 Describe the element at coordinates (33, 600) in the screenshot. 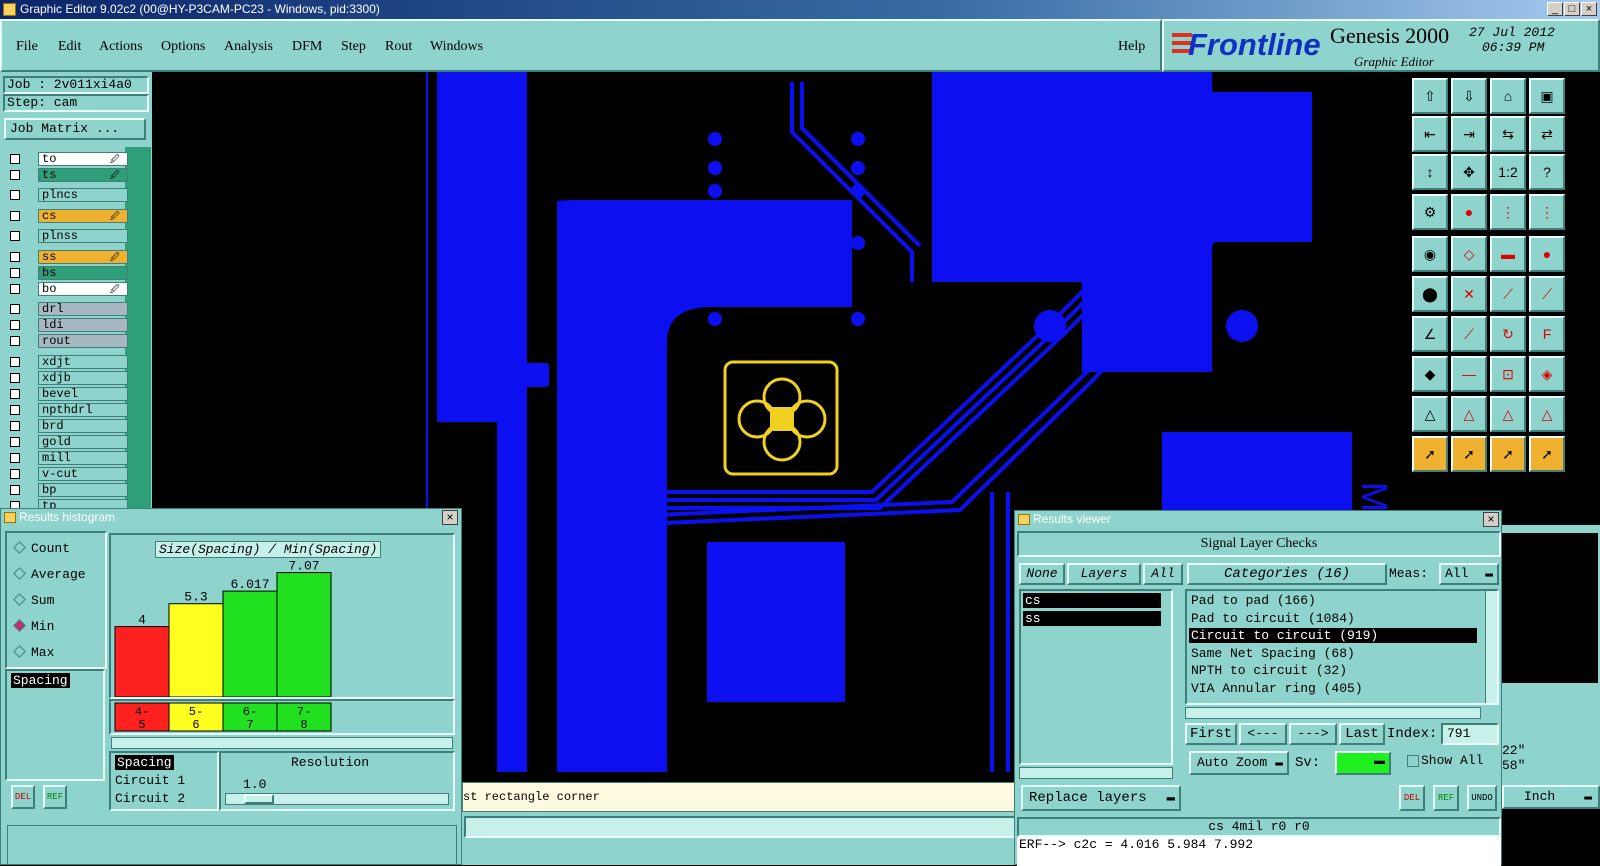

I see `mode-sum: Sum` at that location.